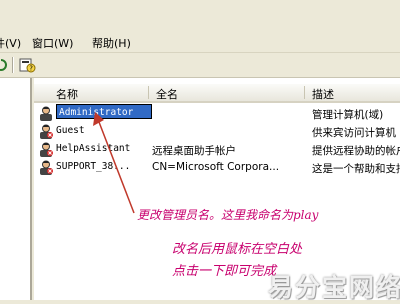  Describe the element at coordinates (116, 167) in the screenshot. I see `arrow-shaft` at that location.